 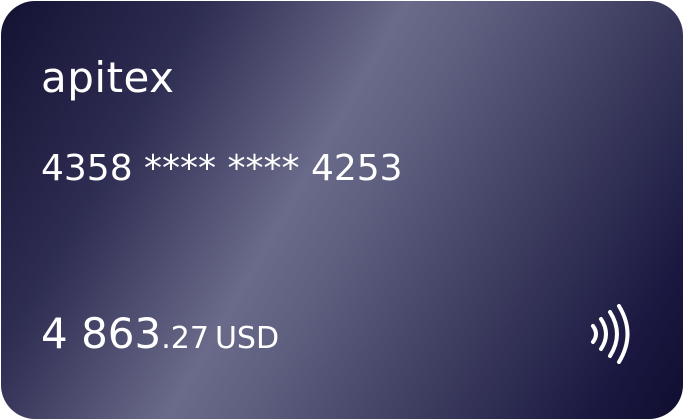 I want to click on card-balance: 4 863.27 USD, so click(x=160, y=334).